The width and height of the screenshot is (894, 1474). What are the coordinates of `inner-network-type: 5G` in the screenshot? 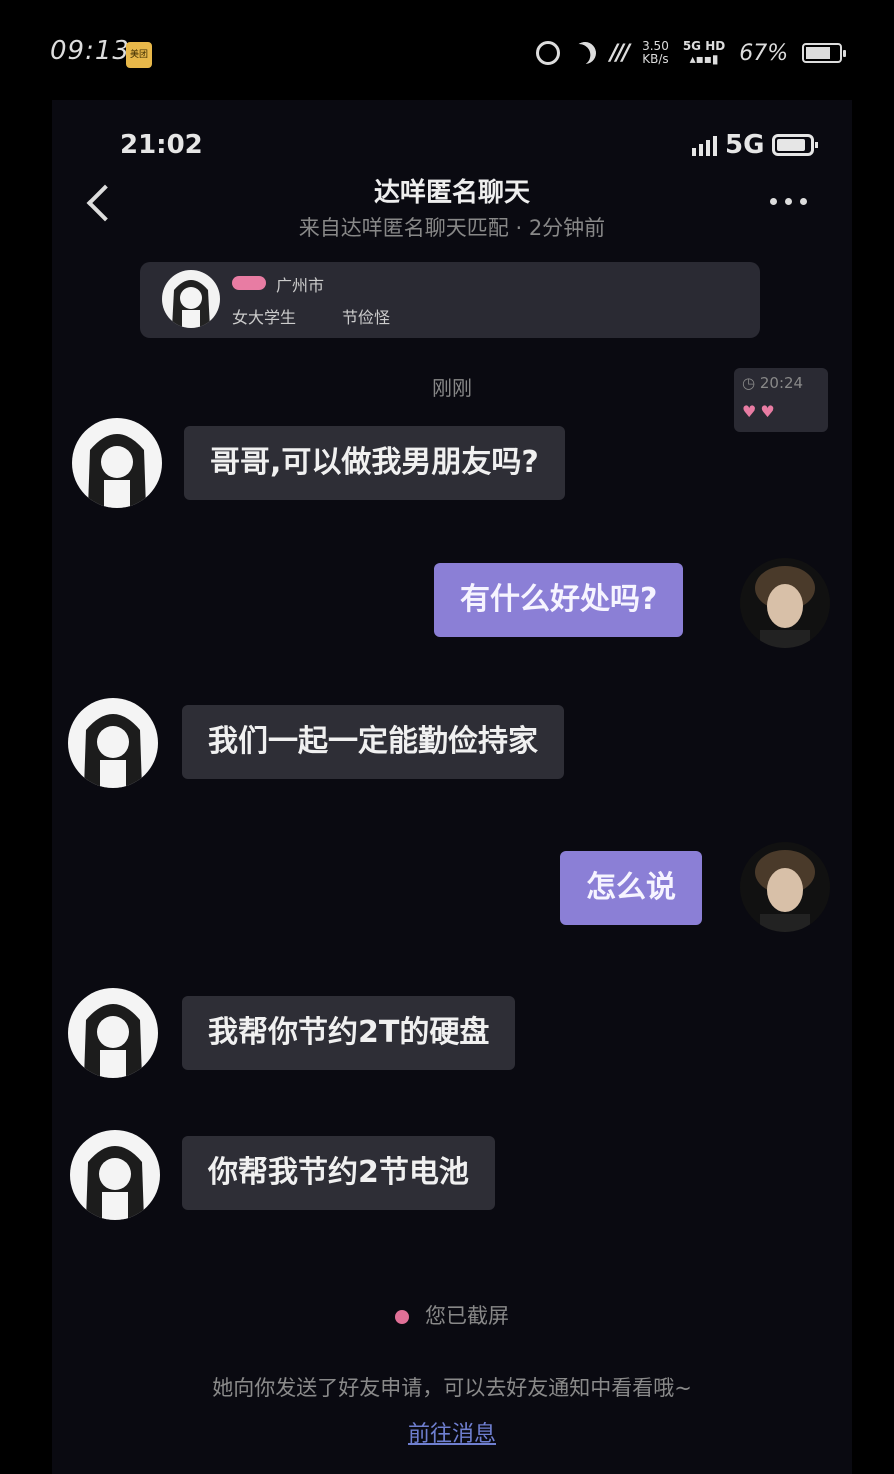 It's located at (745, 145).